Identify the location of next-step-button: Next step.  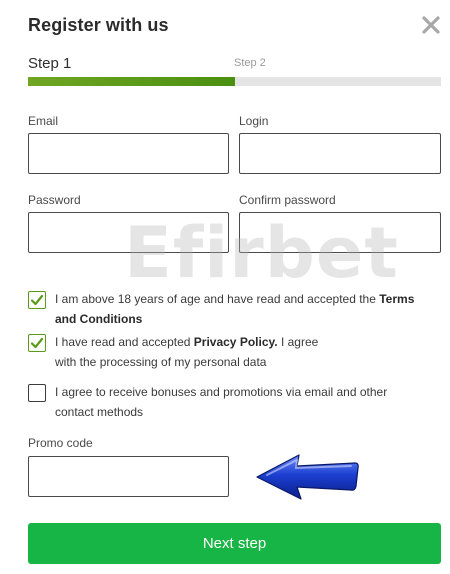
(234, 543).